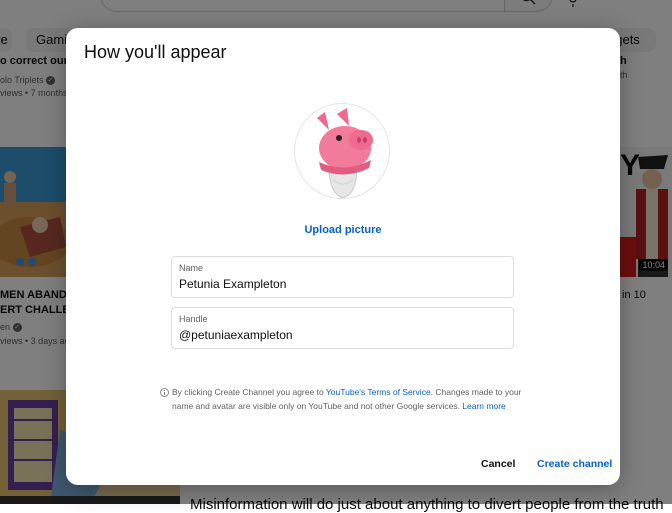  What do you see at coordinates (155, 52) in the screenshot?
I see `dialog-title: How you'll appear` at bounding box center [155, 52].